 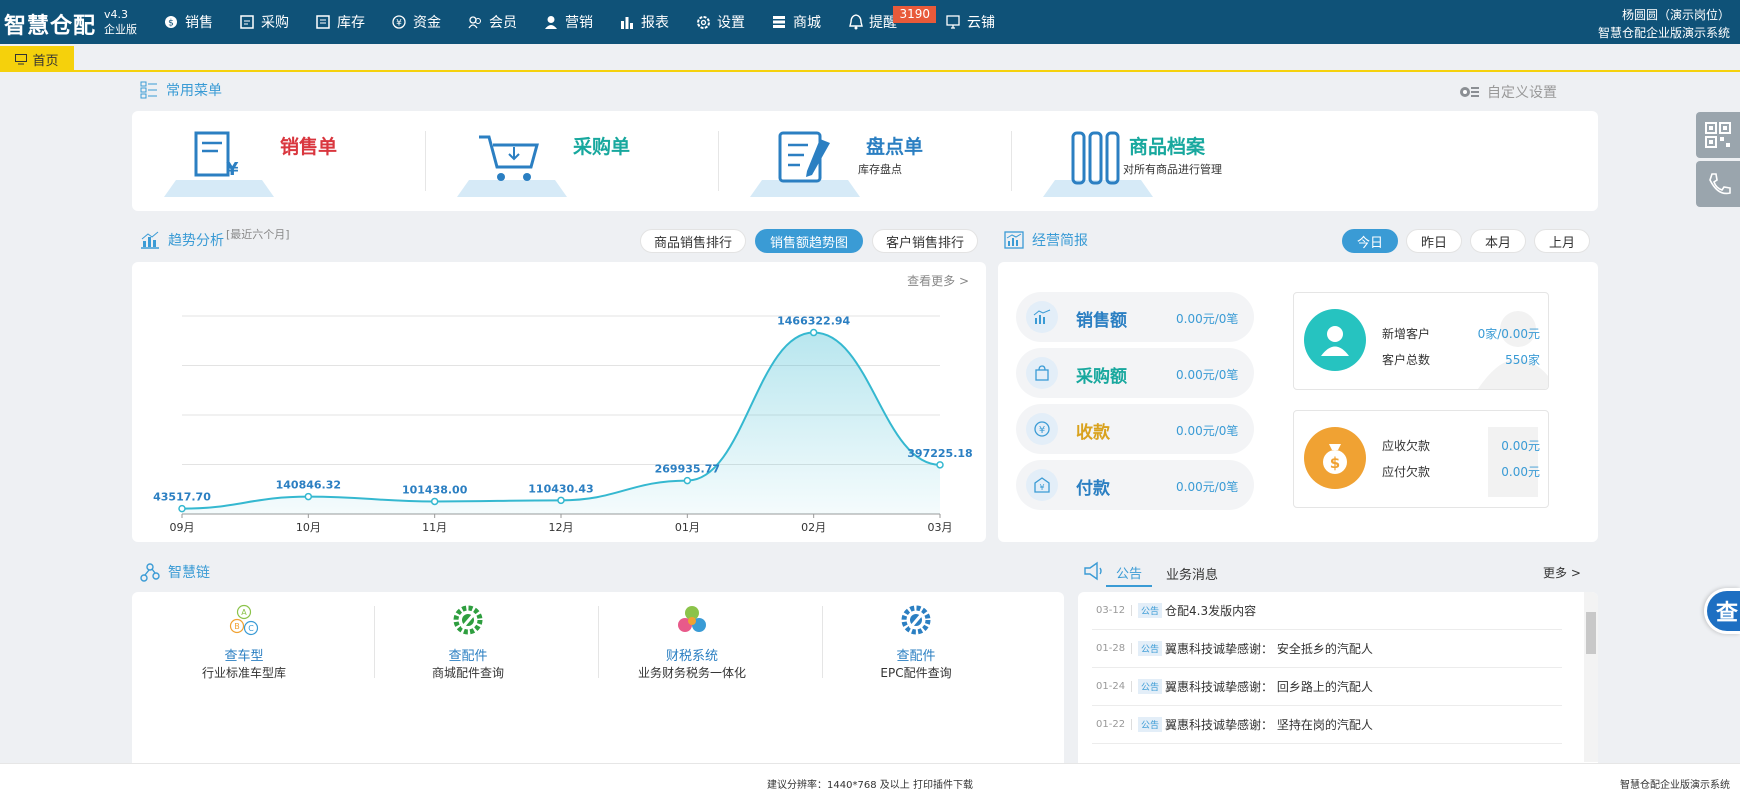 I want to click on period-today: 今日, so click(x=1370, y=241).